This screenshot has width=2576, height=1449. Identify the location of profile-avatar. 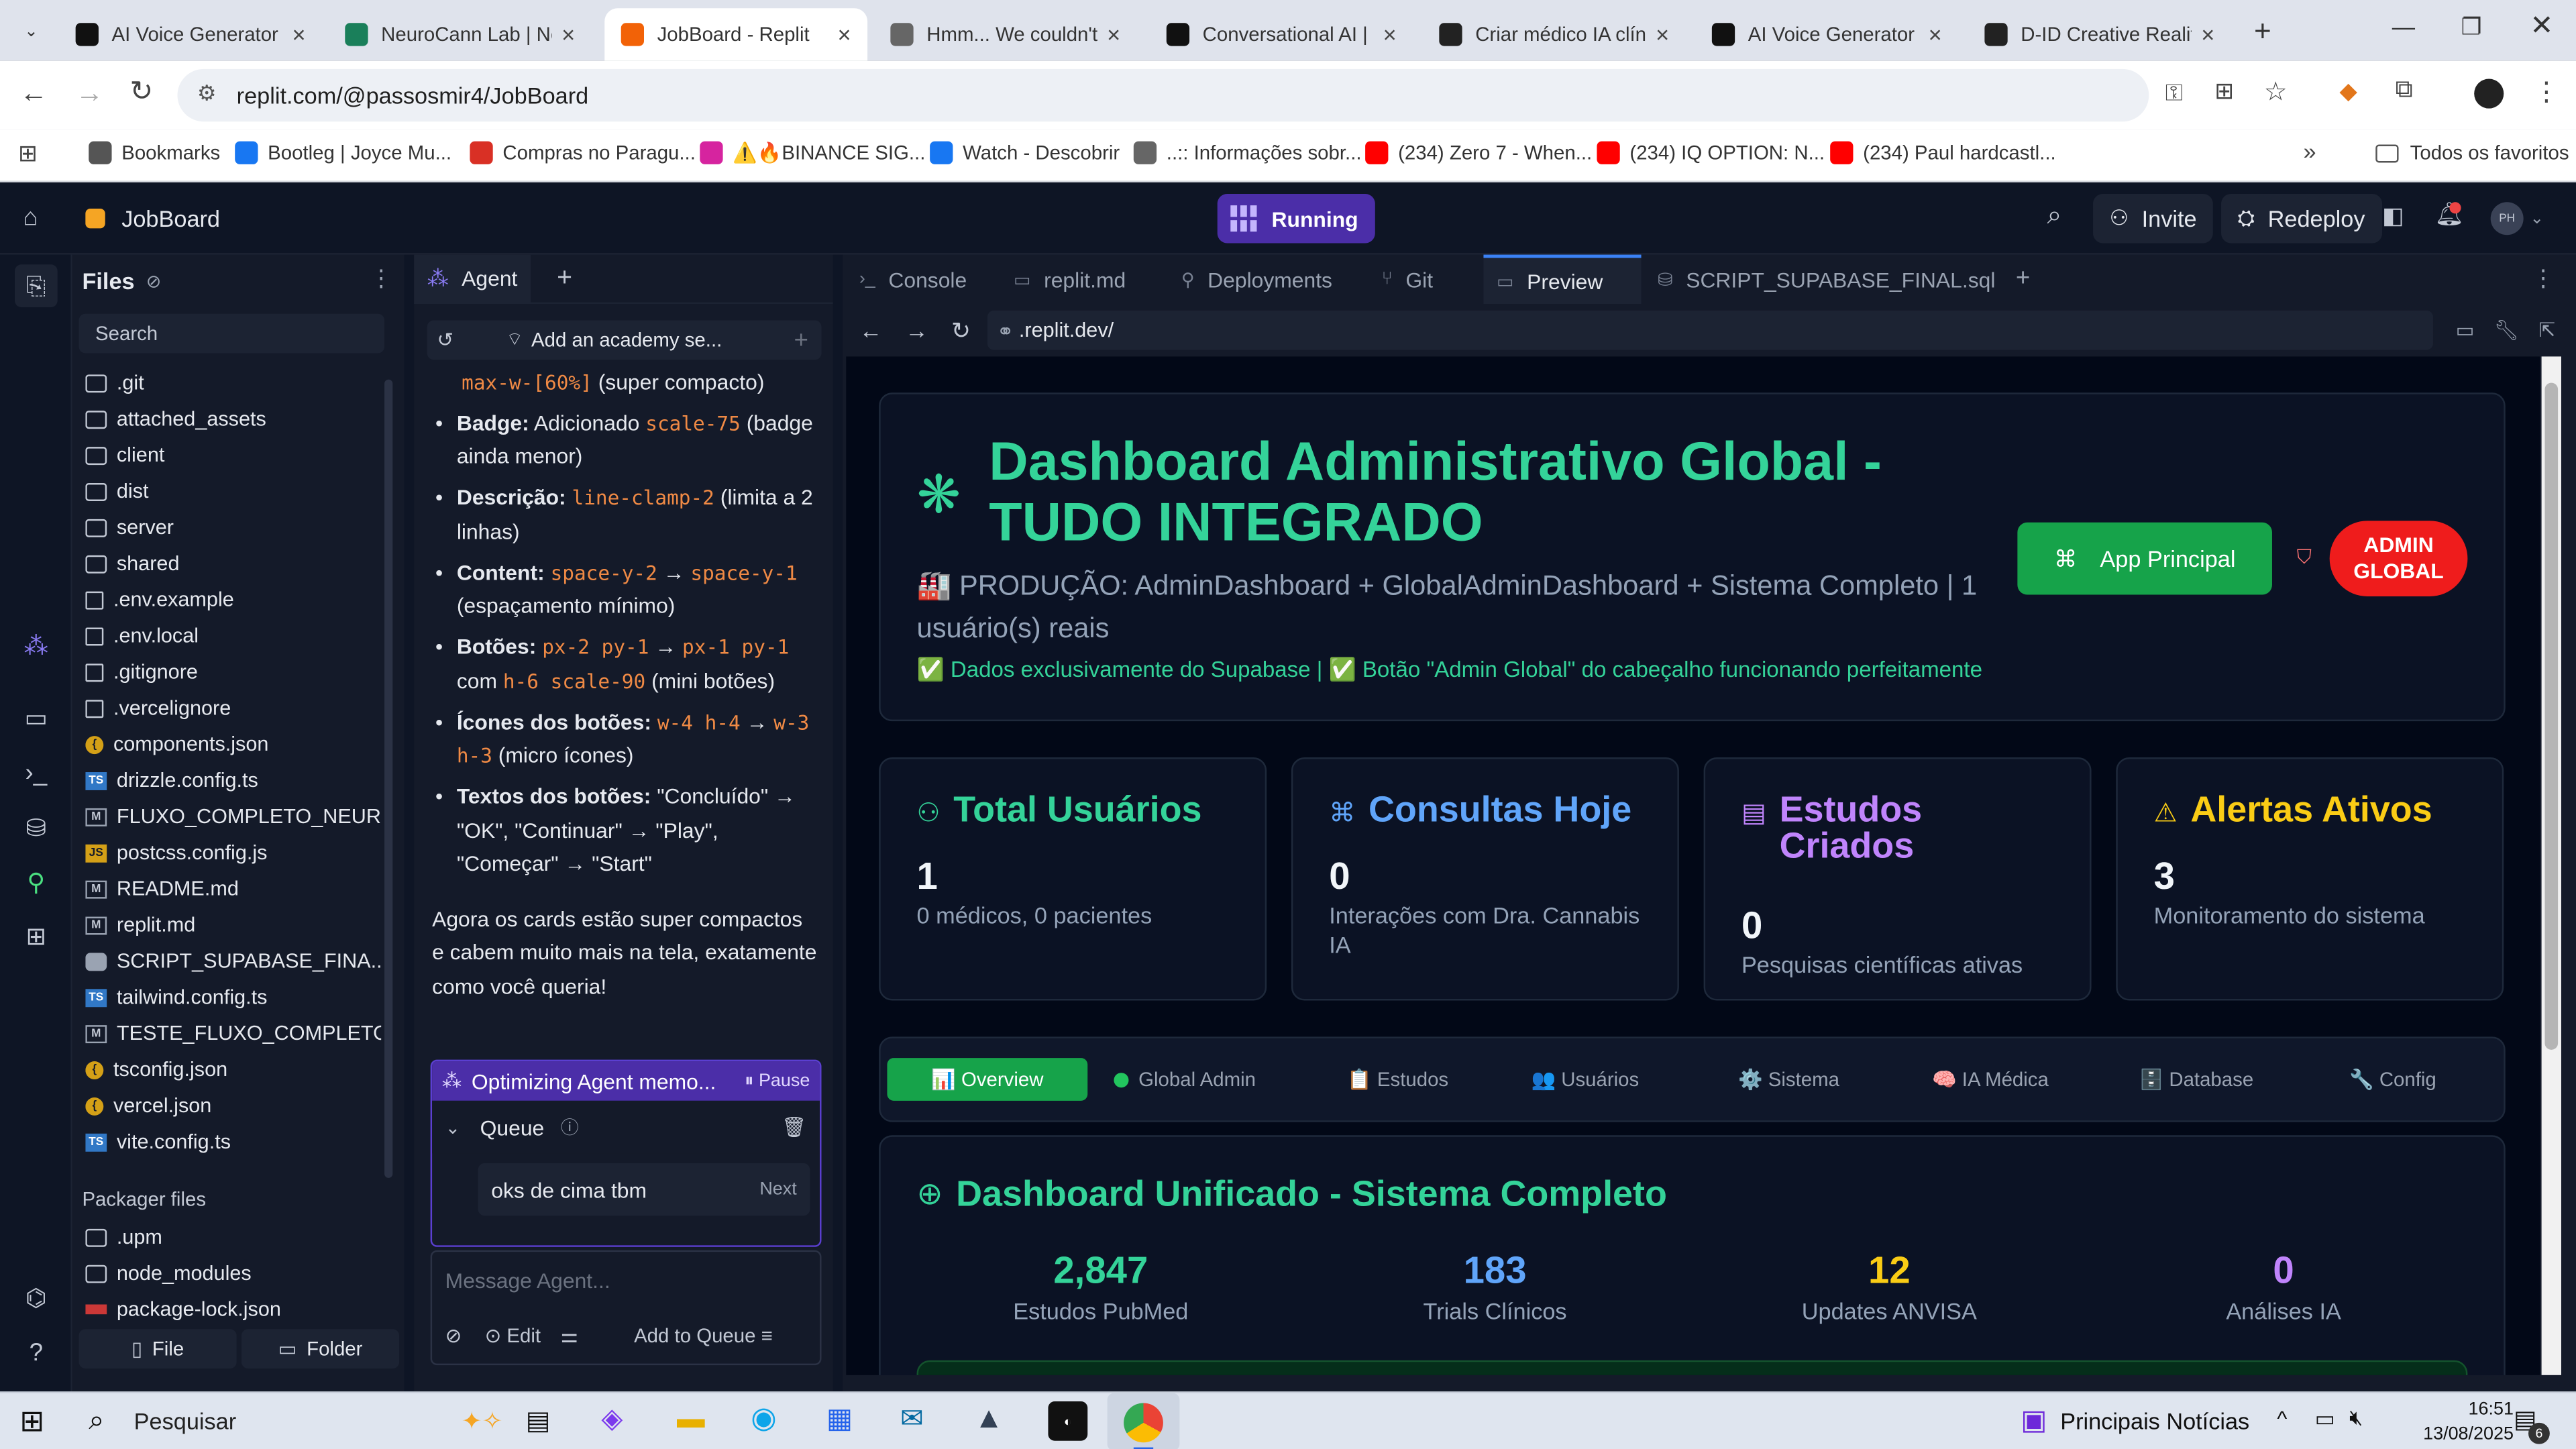
(2489, 93).